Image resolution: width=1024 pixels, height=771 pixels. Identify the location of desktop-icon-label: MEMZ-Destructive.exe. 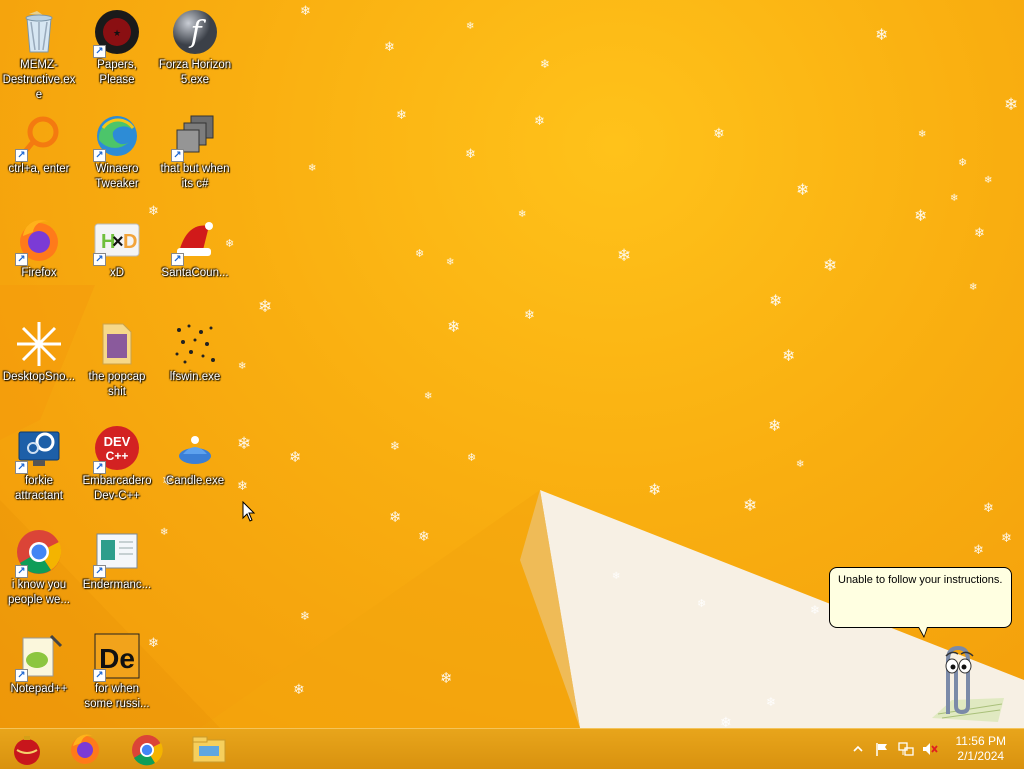
(39, 80).